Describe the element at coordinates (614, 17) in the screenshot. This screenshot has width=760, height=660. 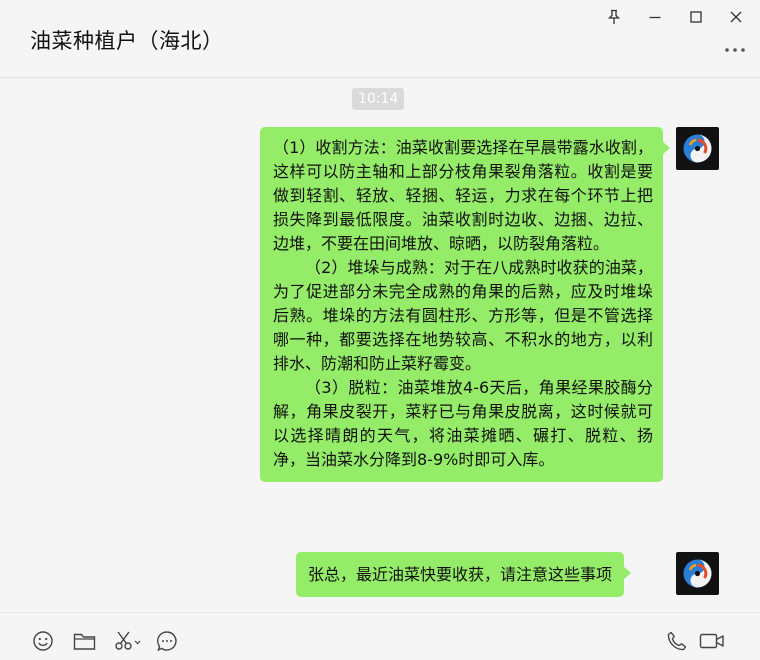
I see `pin-icon` at that location.